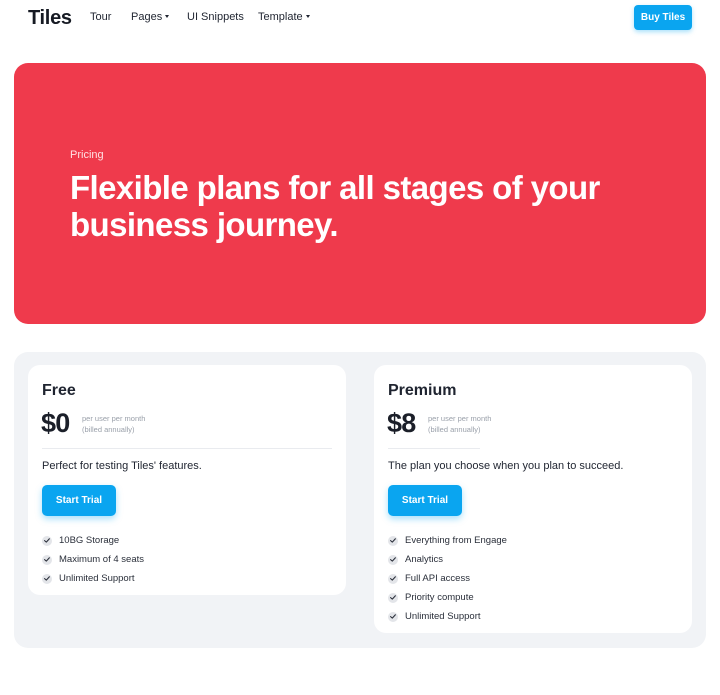 Image resolution: width=720 pixels, height=695 pixels. I want to click on nav-item-pages: Pages, so click(150, 17).